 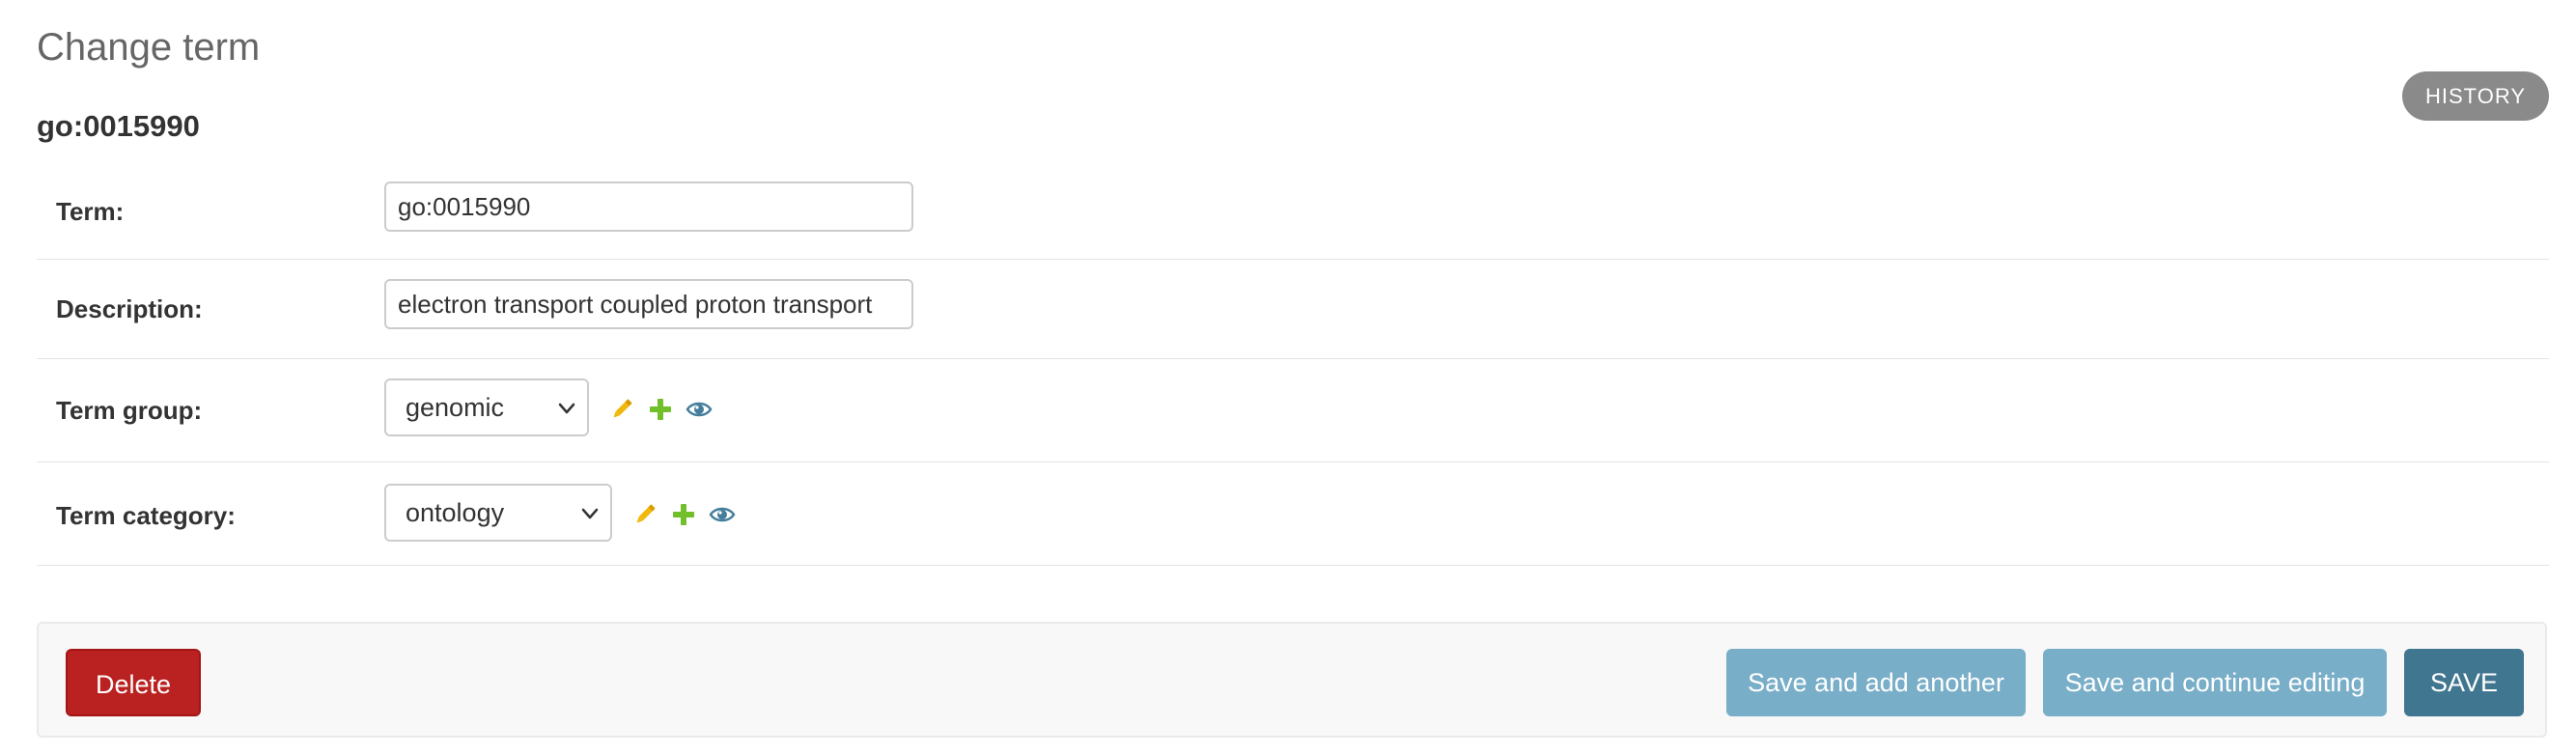 What do you see at coordinates (1293, 210) in the screenshot?
I see `form-row-term: Term:` at bounding box center [1293, 210].